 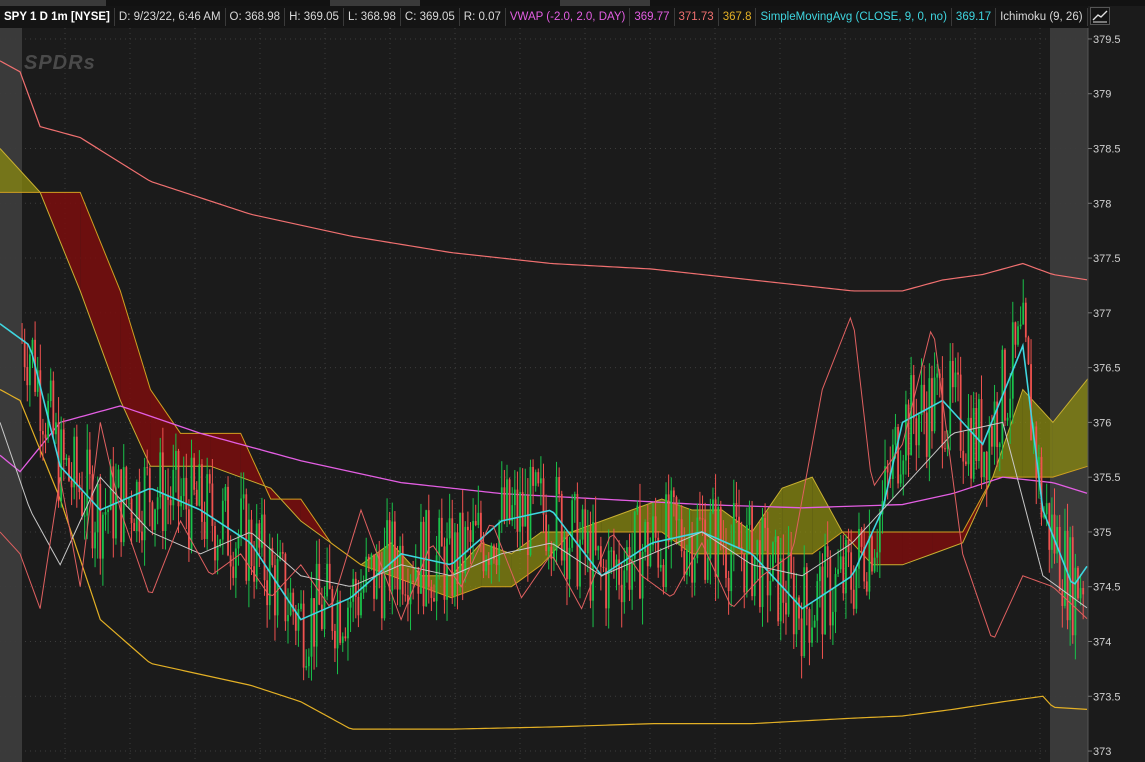 What do you see at coordinates (568, 17) in the screenshot?
I see `vwap-study-label: VWAP (-2.0, 2.0, DAY)` at bounding box center [568, 17].